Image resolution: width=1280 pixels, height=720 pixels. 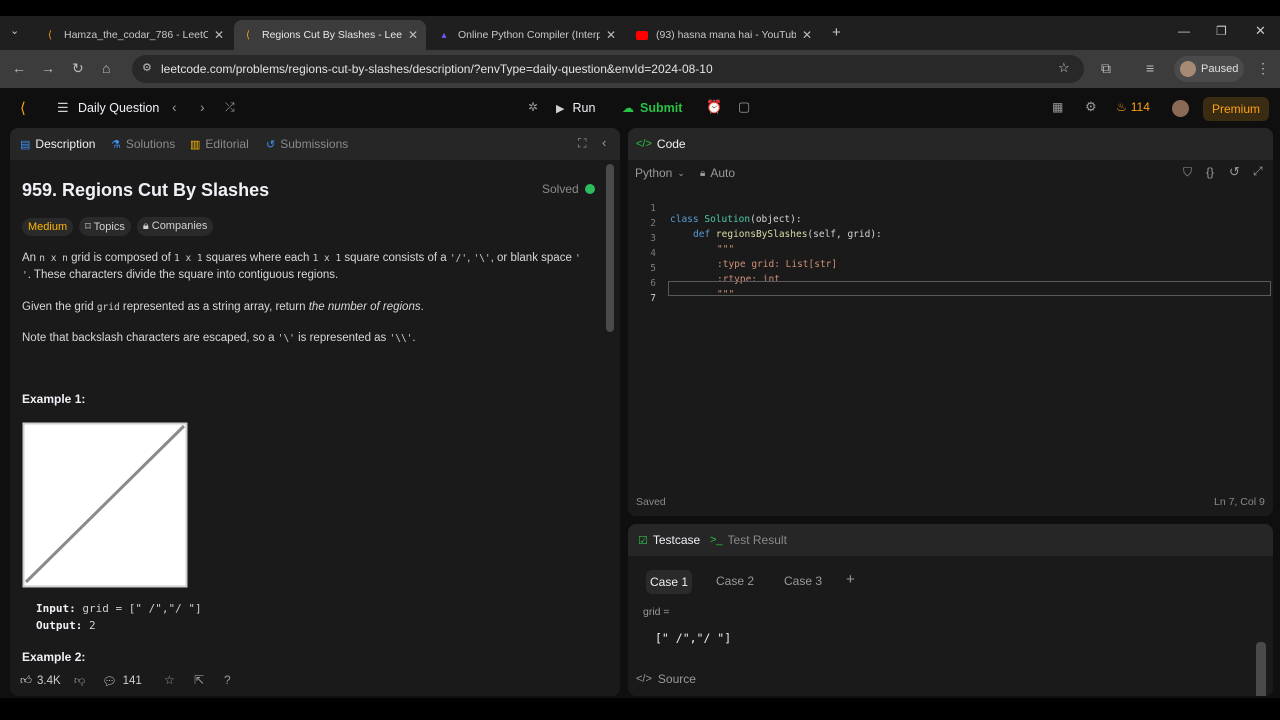 I want to click on next-problem-icon: ›, so click(x=202, y=107).